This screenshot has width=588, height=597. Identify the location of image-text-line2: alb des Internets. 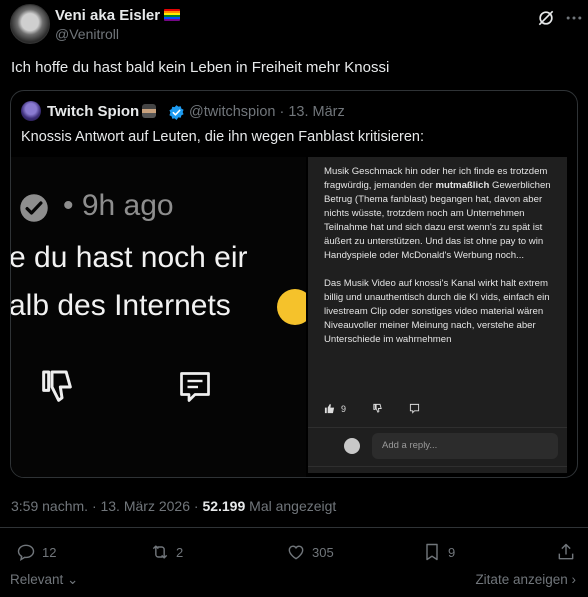
(121, 305).